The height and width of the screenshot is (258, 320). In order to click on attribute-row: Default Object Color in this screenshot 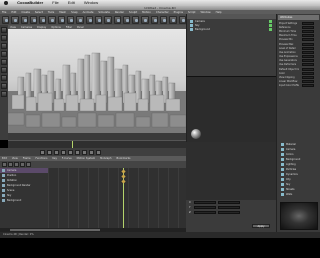, I will do `click(298, 69)`.